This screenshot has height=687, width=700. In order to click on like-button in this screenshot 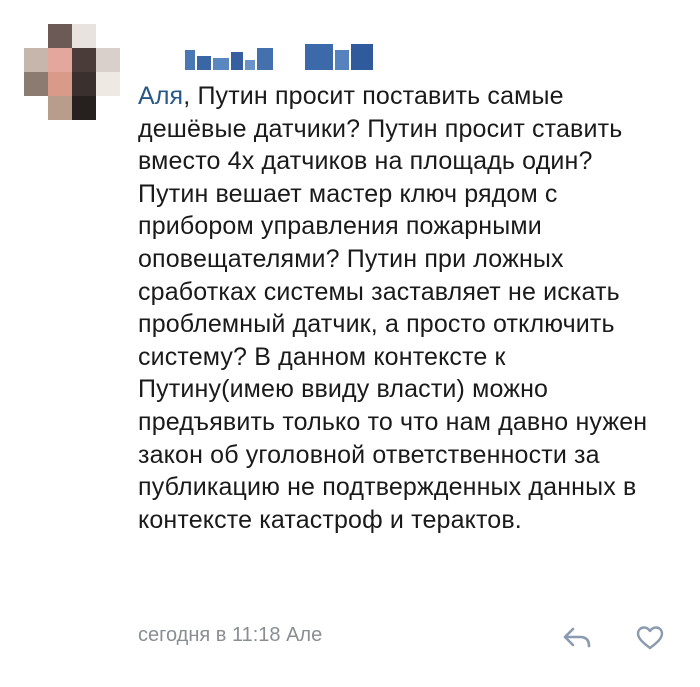, I will do `click(650, 638)`.